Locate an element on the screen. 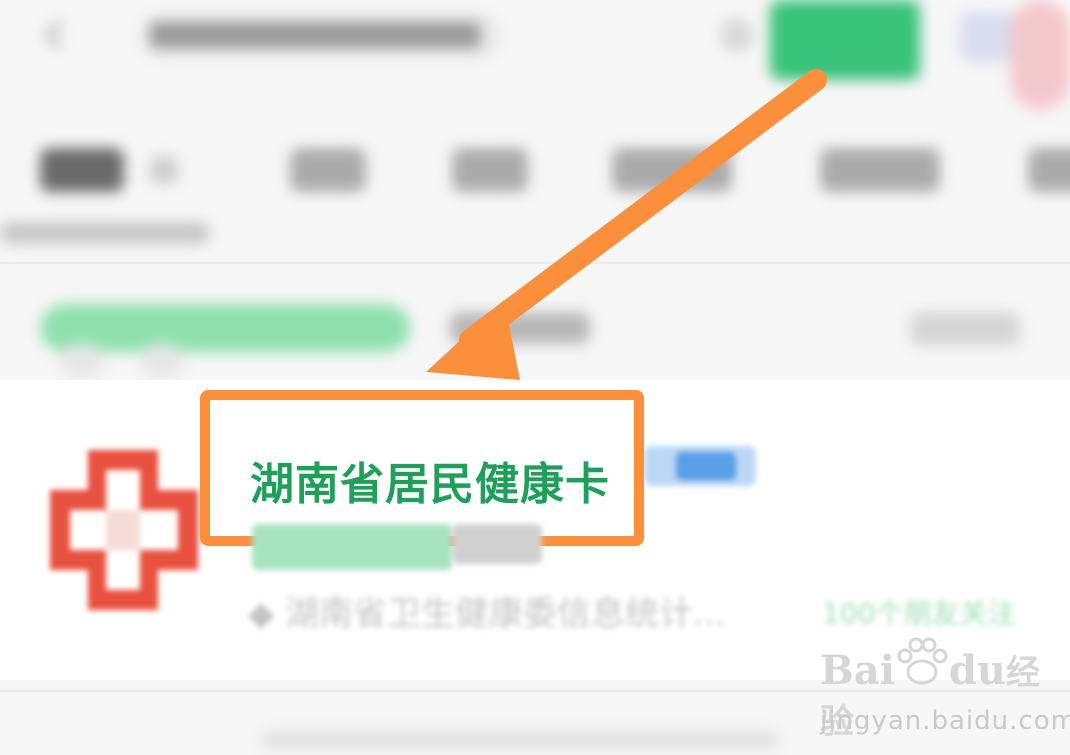 The width and height of the screenshot is (1070, 755). title-suffix-badge is located at coordinates (706, 466).